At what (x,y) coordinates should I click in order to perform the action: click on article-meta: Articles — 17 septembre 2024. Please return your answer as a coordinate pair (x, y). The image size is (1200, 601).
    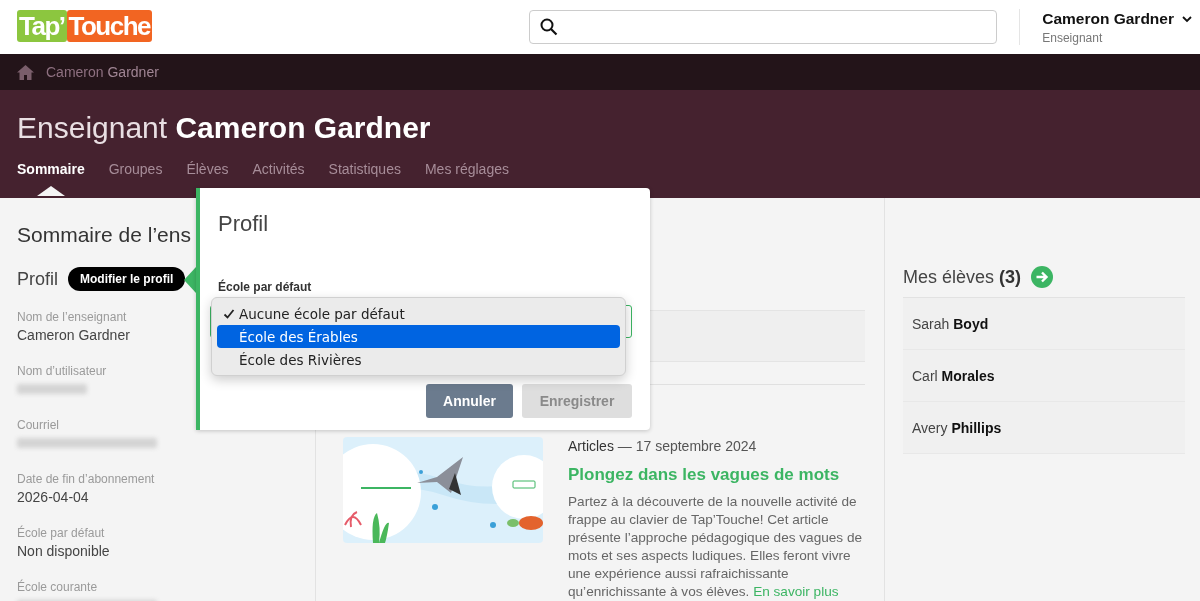
    Looking at the image, I should click on (663, 446).